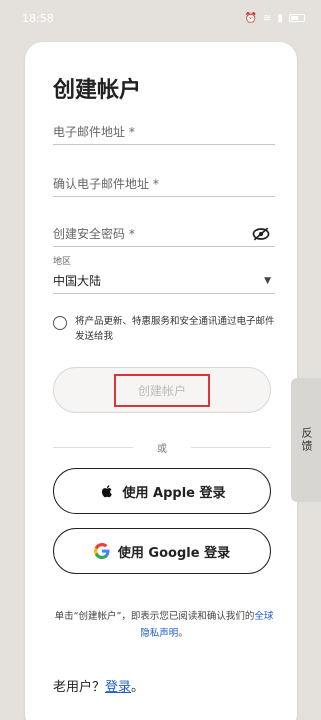 The width and height of the screenshot is (321, 720). I want to click on create-account-label: 创建帐户, so click(161, 390).